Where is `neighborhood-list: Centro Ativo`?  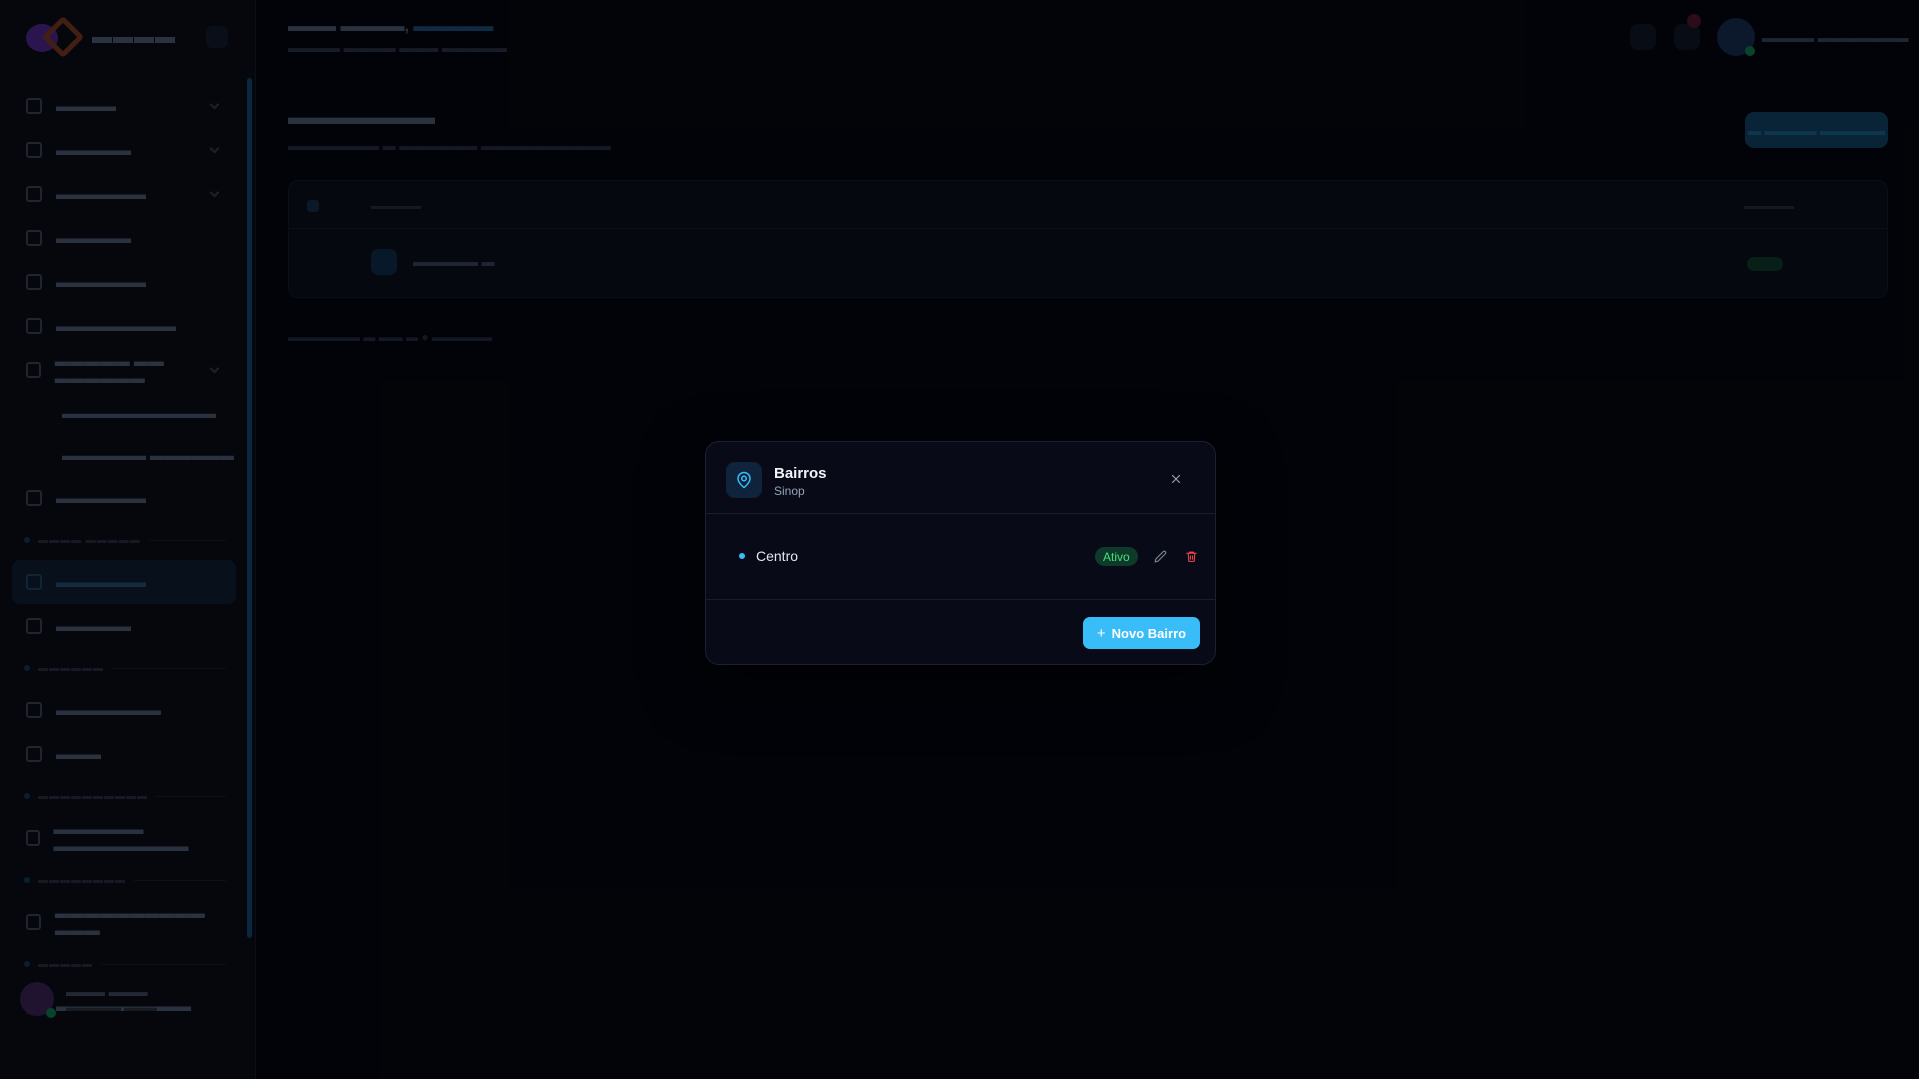 neighborhood-list: Centro Ativo is located at coordinates (960, 557).